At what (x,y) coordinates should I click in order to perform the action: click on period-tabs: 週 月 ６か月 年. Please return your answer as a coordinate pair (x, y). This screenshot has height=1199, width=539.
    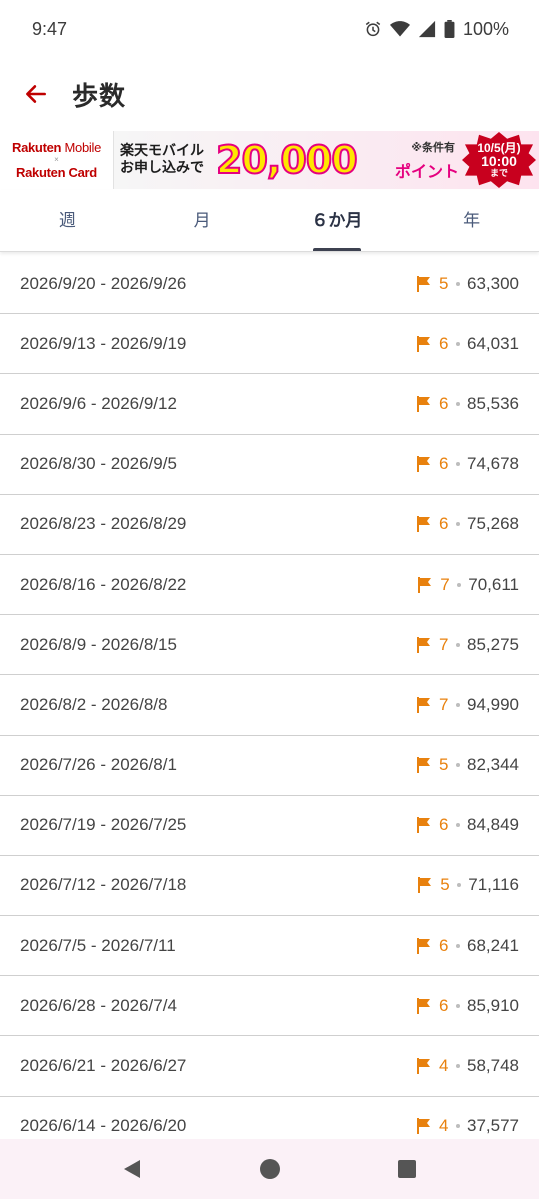
    Looking at the image, I should click on (269, 221).